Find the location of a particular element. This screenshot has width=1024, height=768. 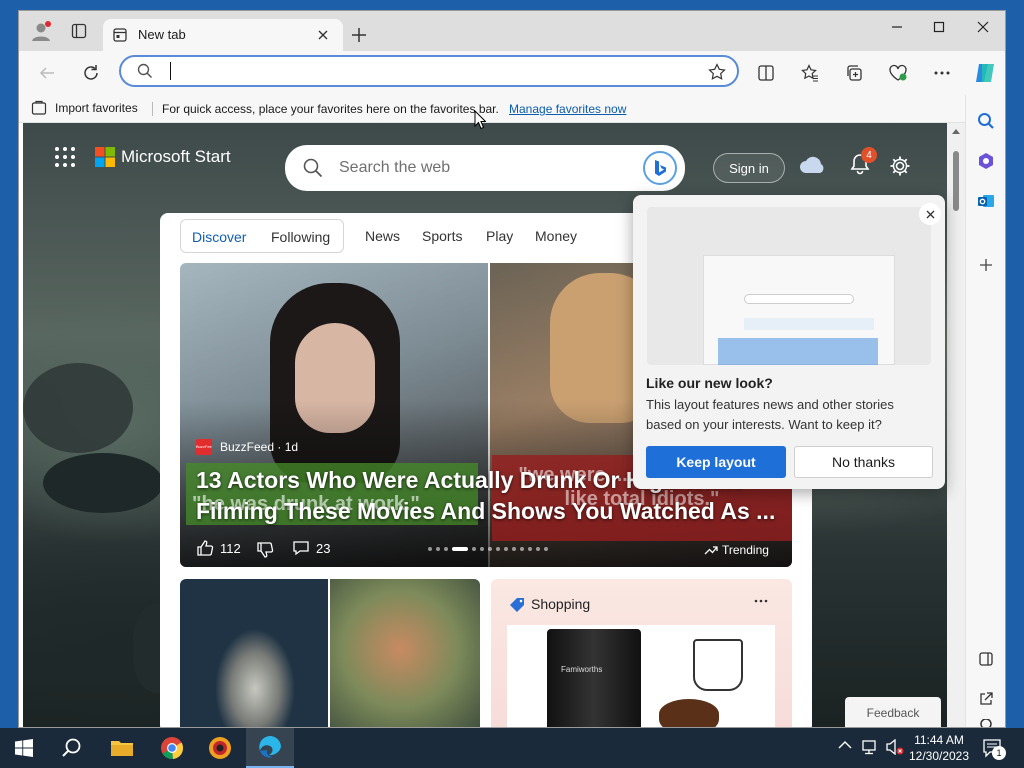

shopping-card: Shopping Famiworths is located at coordinates (641, 653).